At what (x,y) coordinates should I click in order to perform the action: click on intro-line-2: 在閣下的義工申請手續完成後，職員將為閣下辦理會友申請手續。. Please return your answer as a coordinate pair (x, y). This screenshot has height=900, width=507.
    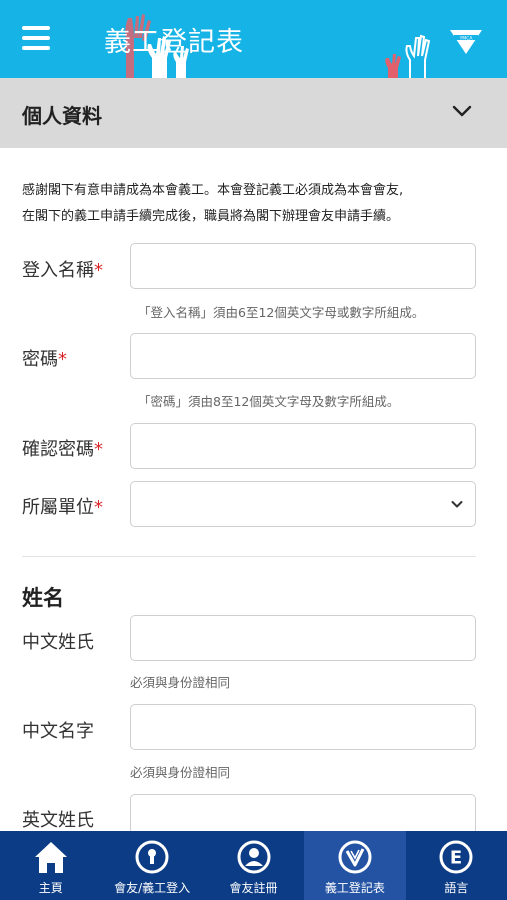
    Looking at the image, I should click on (211, 216).